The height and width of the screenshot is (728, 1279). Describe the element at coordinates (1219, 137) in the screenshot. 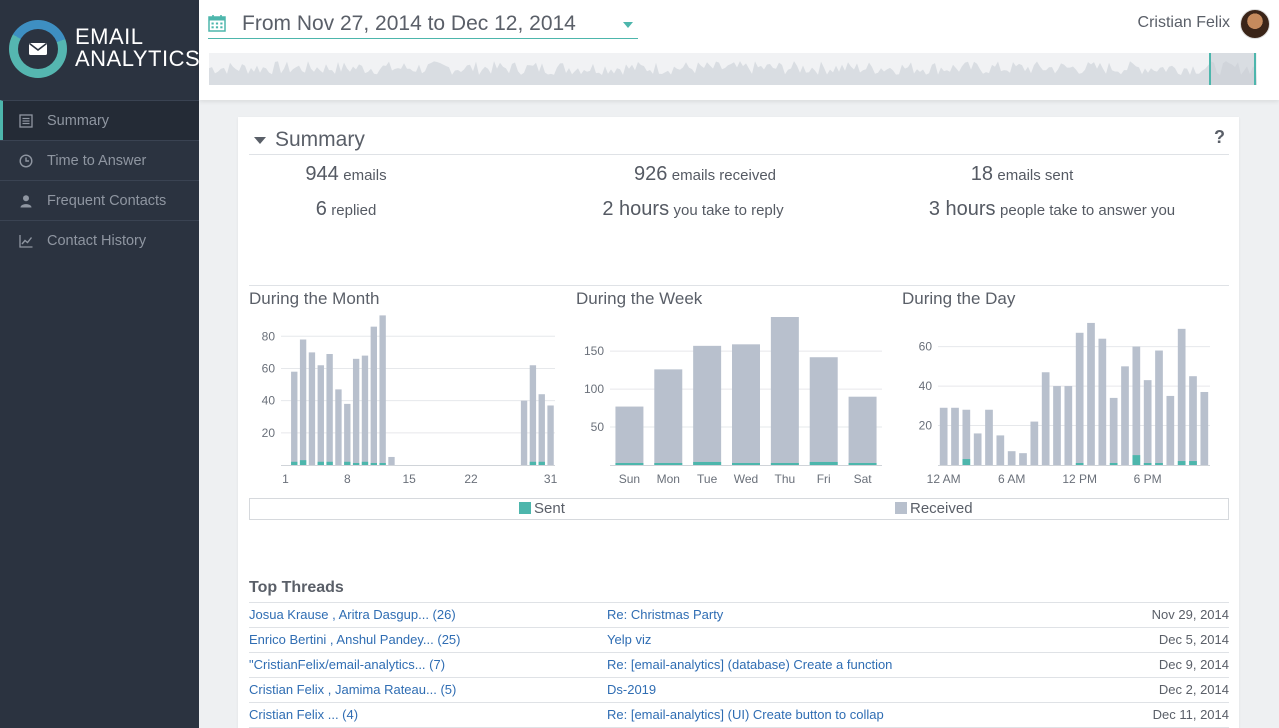

I see `help-button: ?` at that location.